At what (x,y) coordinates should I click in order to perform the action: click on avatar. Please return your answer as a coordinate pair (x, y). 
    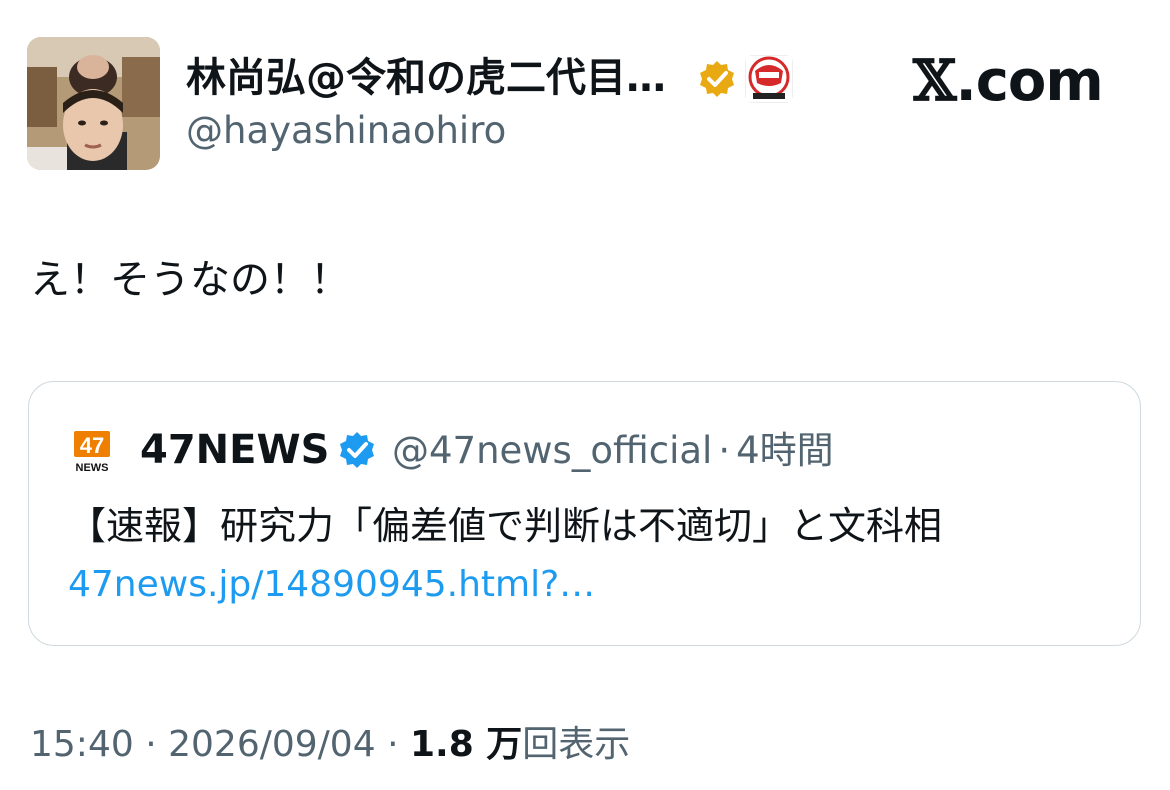
    Looking at the image, I should click on (93, 103).